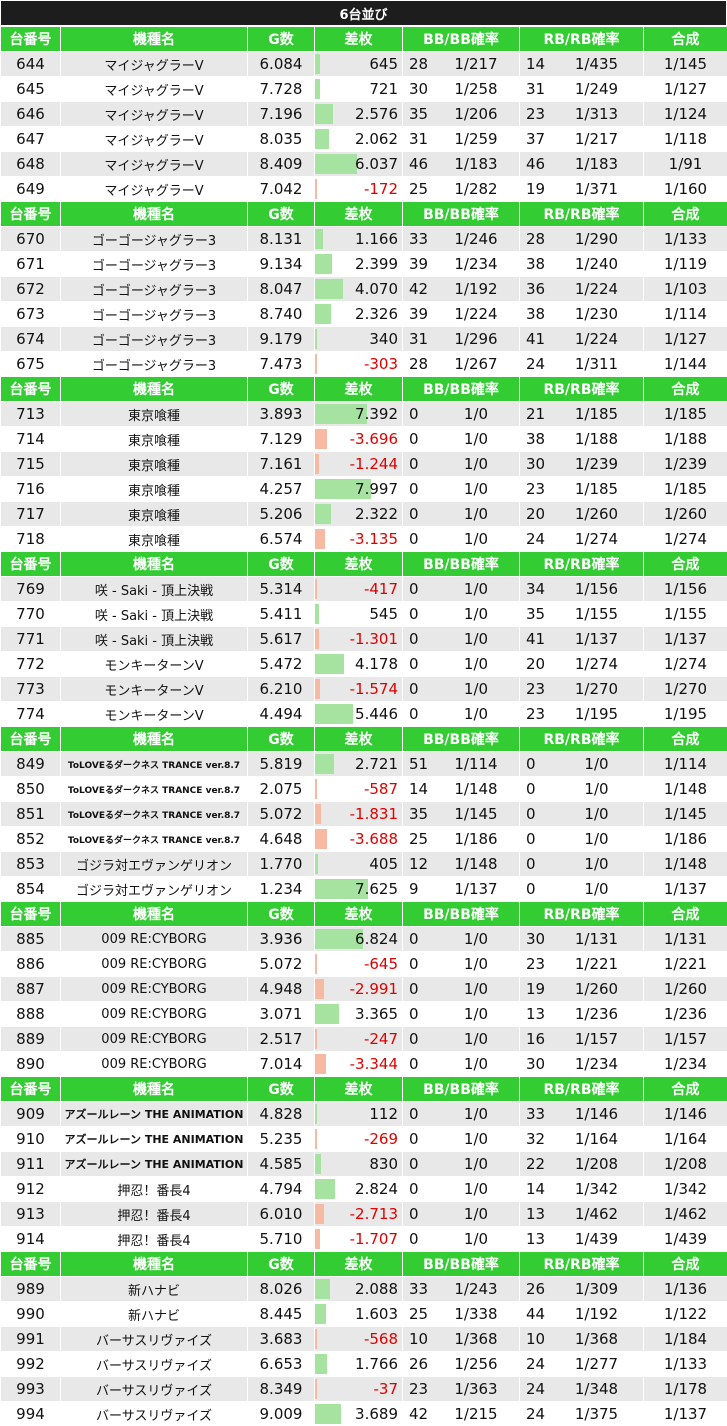  Describe the element at coordinates (581, 464) in the screenshot. I see `rb-cell: 30 1/239` at that location.